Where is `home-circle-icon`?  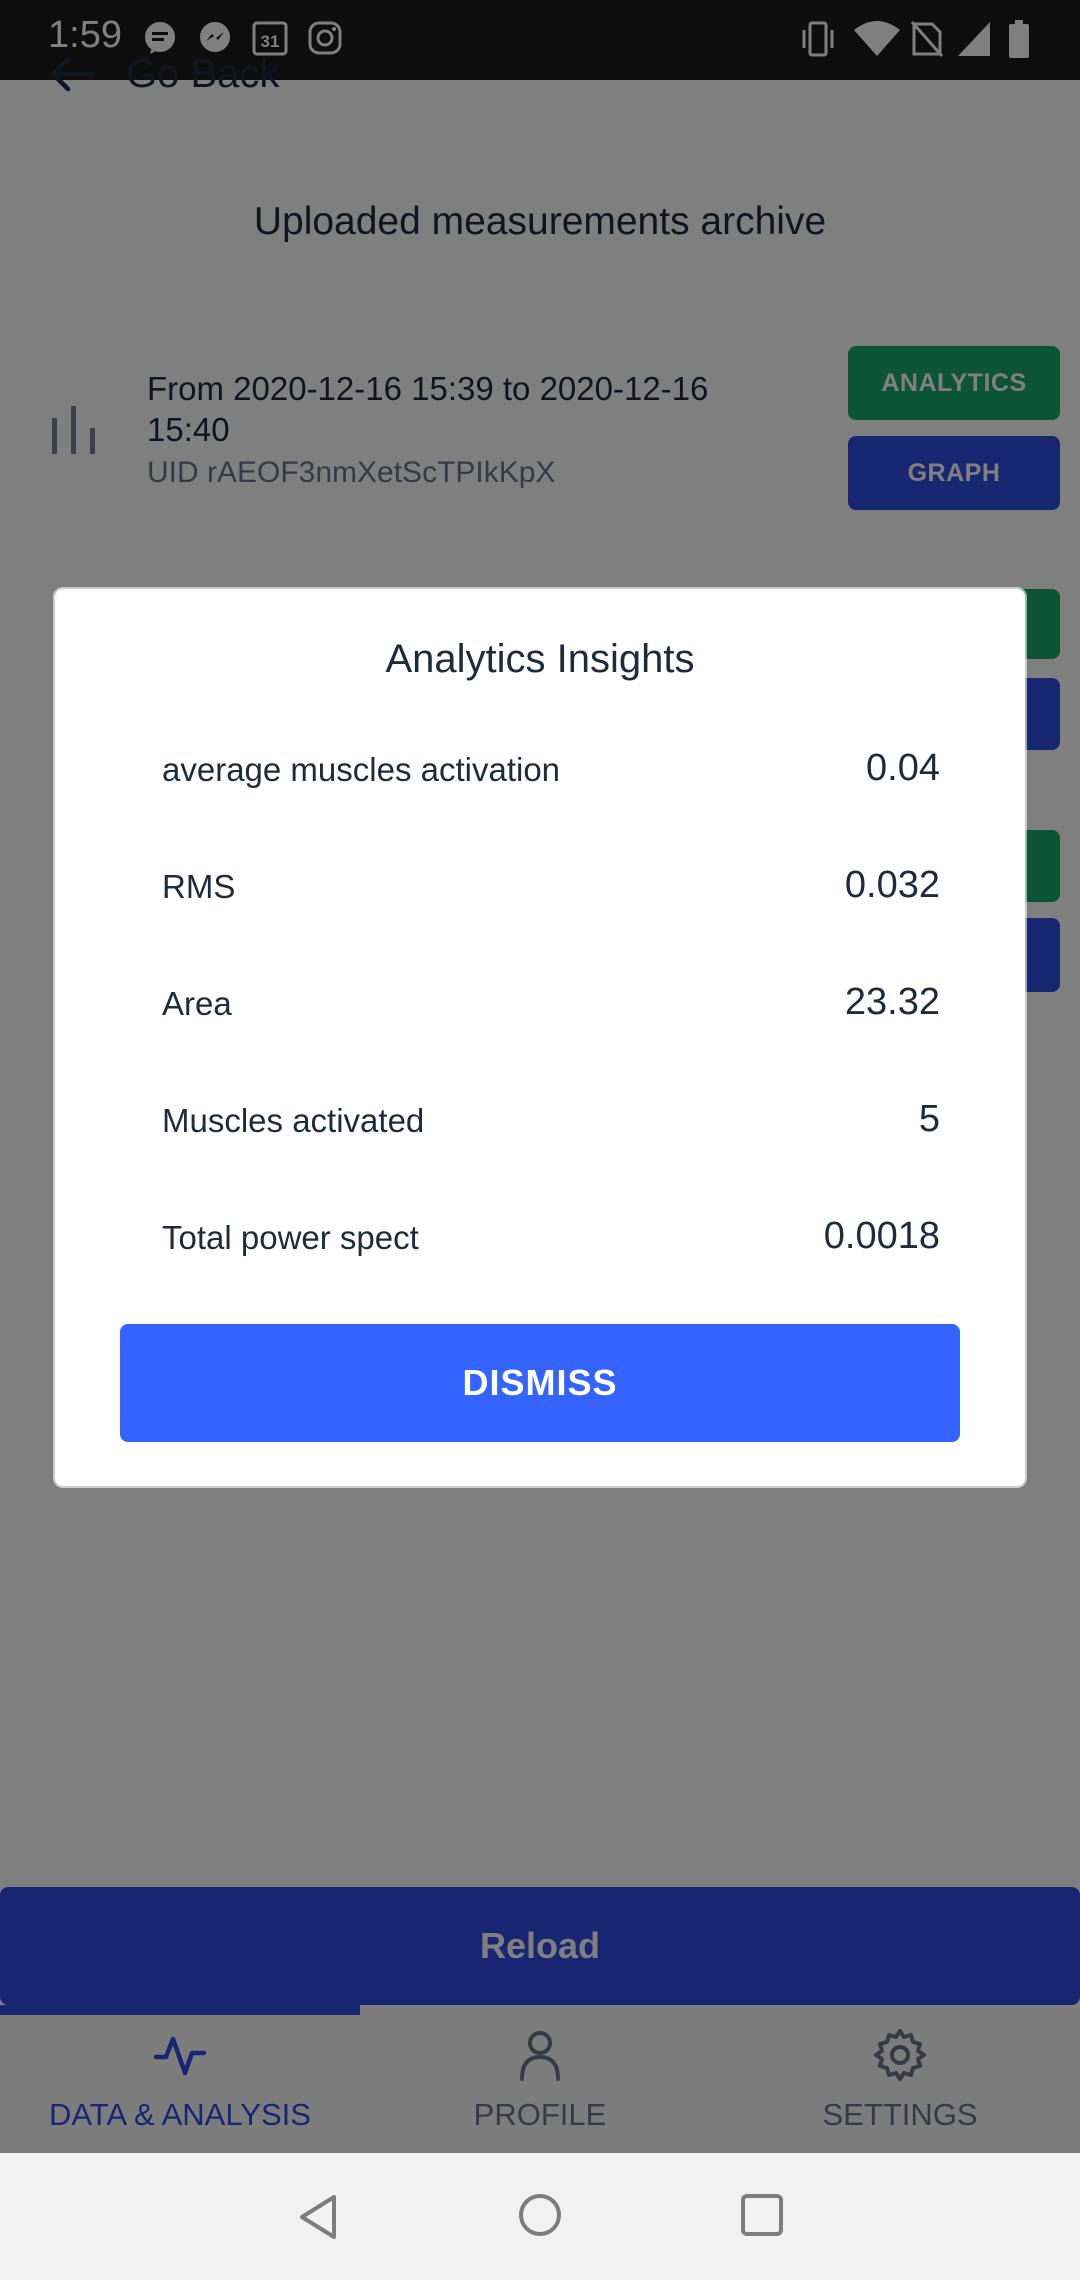
home-circle-icon is located at coordinates (540, 2215).